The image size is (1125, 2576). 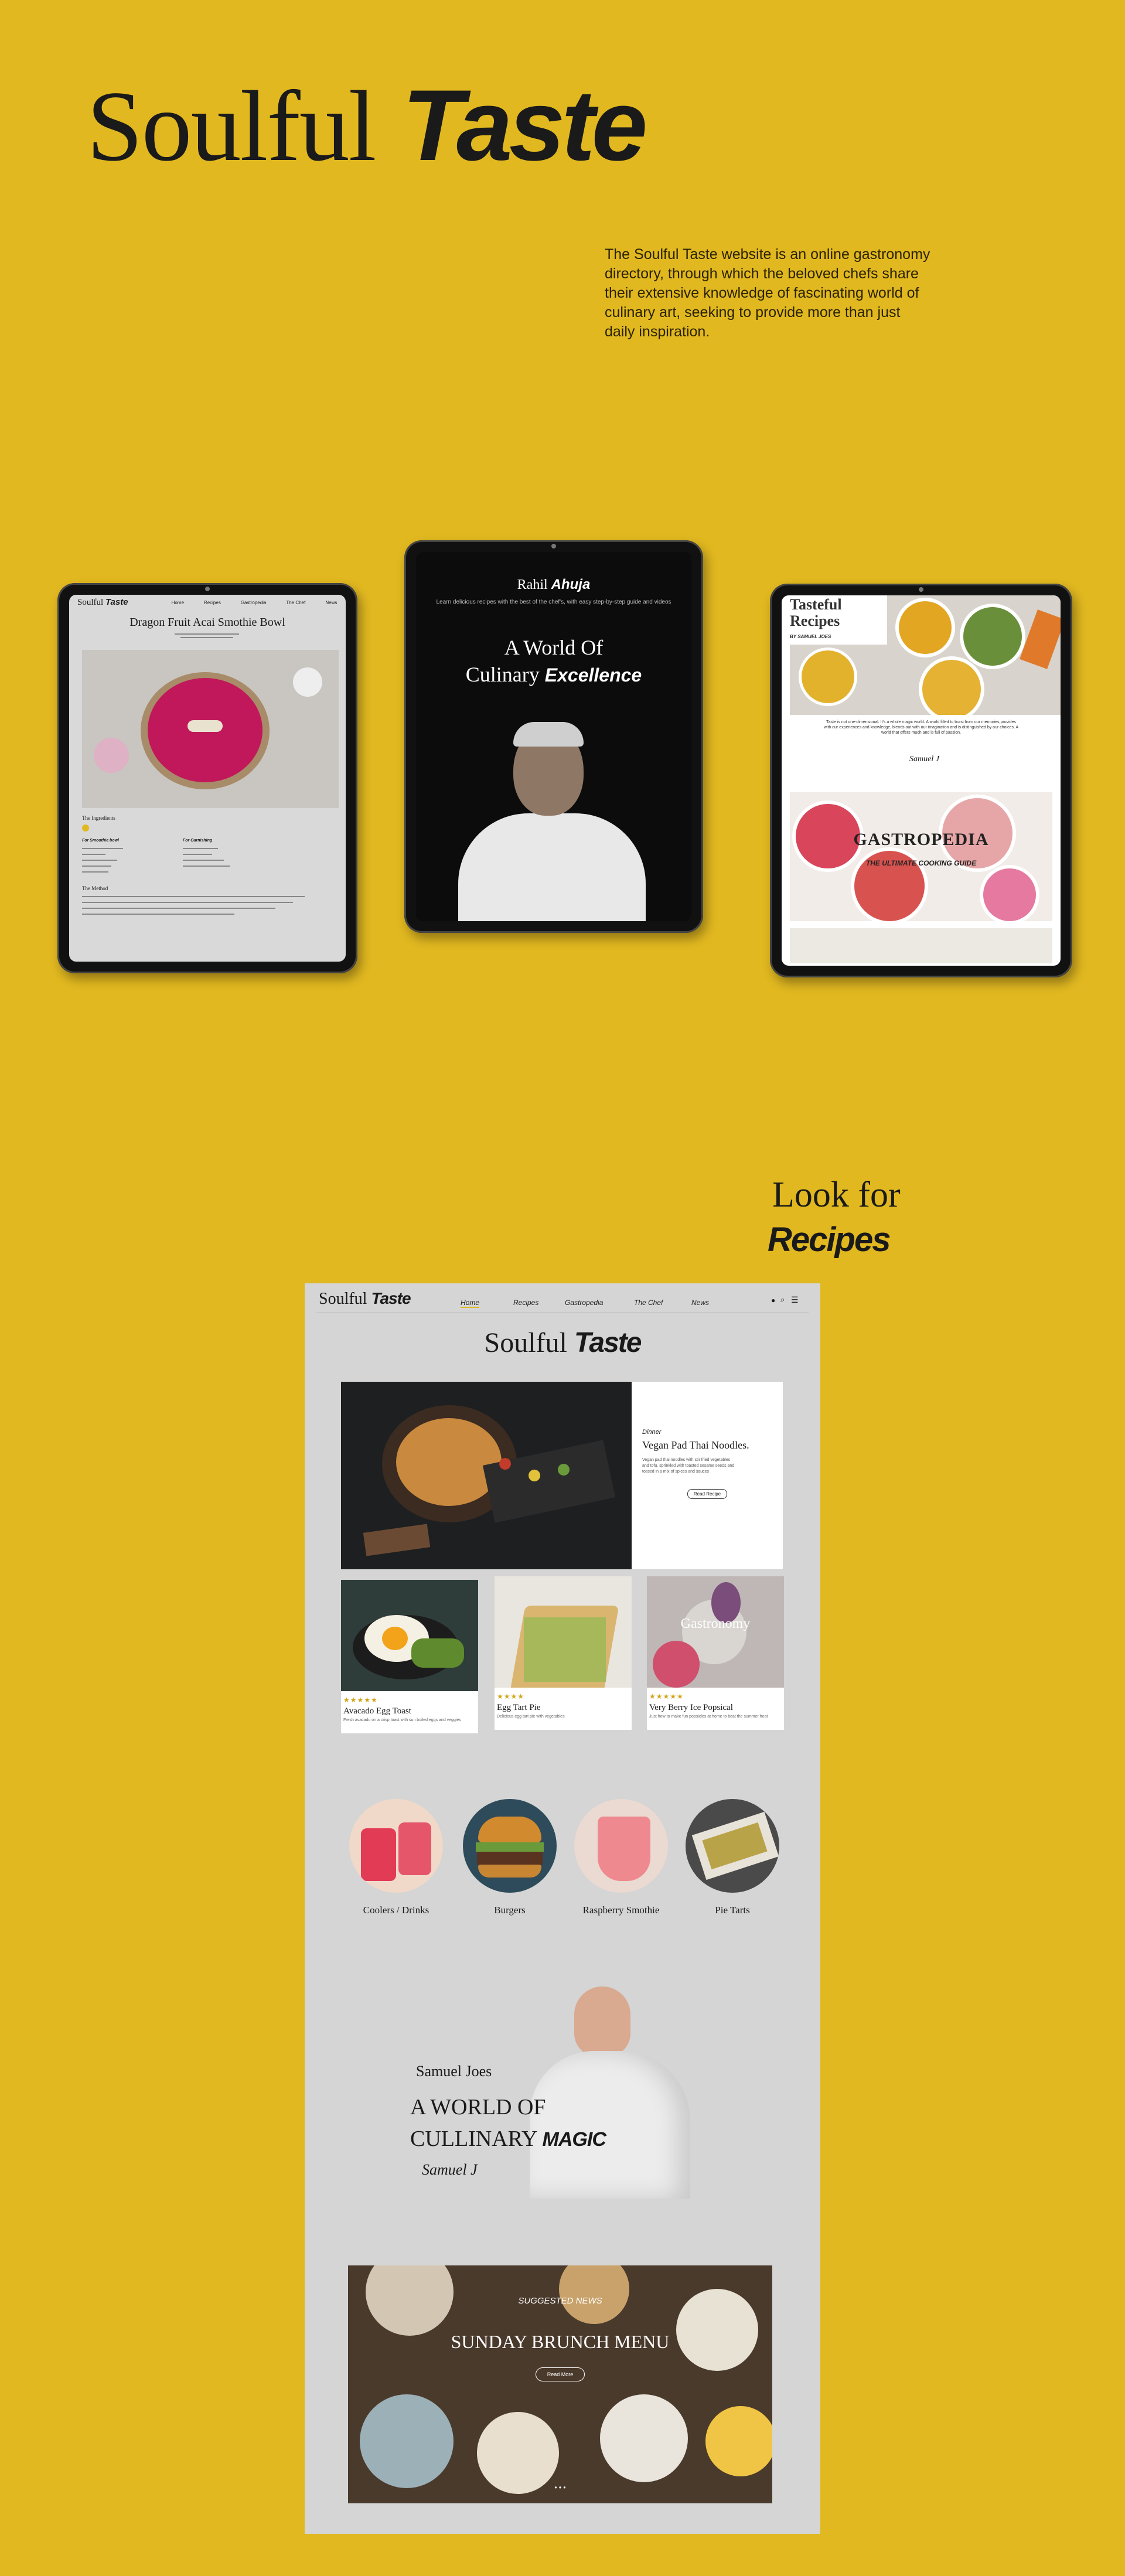 I want to click on site-nav-recipes: Recipes, so click(x=525, y=1303).